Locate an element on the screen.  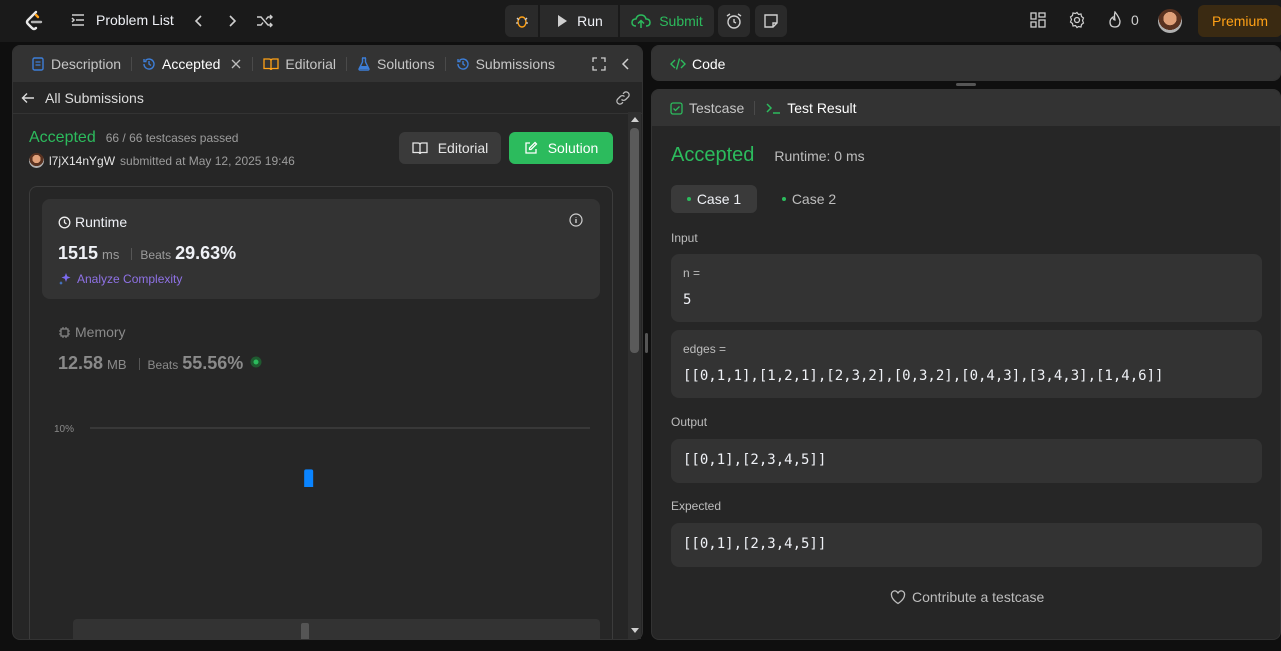
run-button: Run is located at coordinates (579, 21).